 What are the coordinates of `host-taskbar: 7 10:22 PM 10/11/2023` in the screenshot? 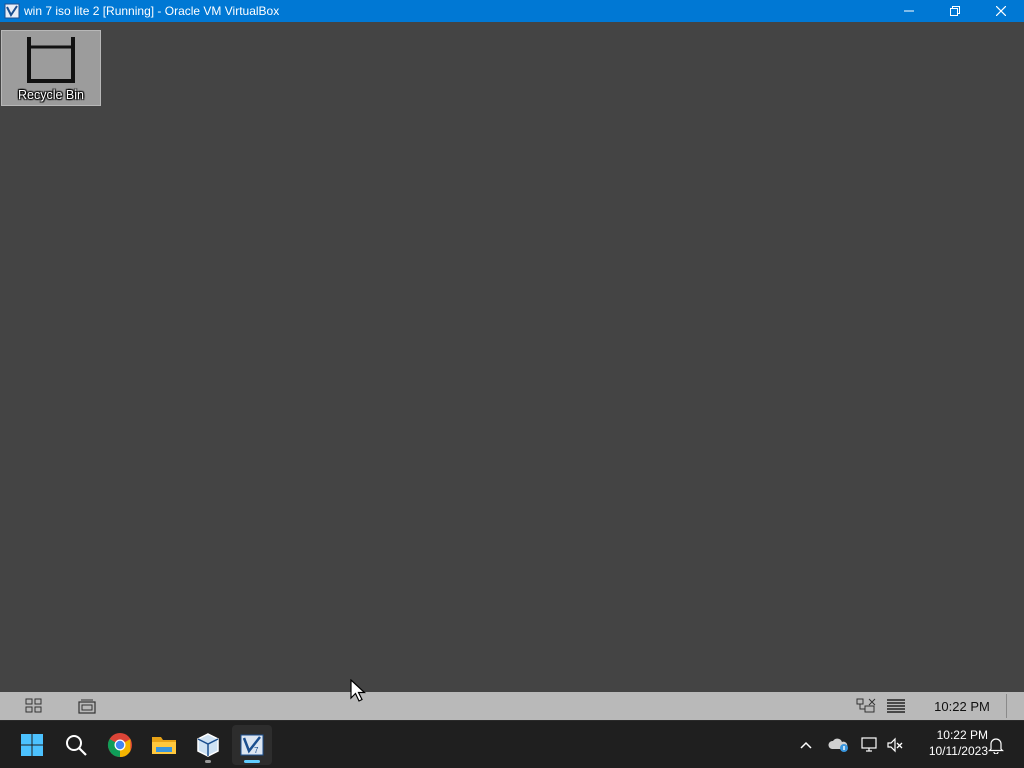 It's located at (512, 744).